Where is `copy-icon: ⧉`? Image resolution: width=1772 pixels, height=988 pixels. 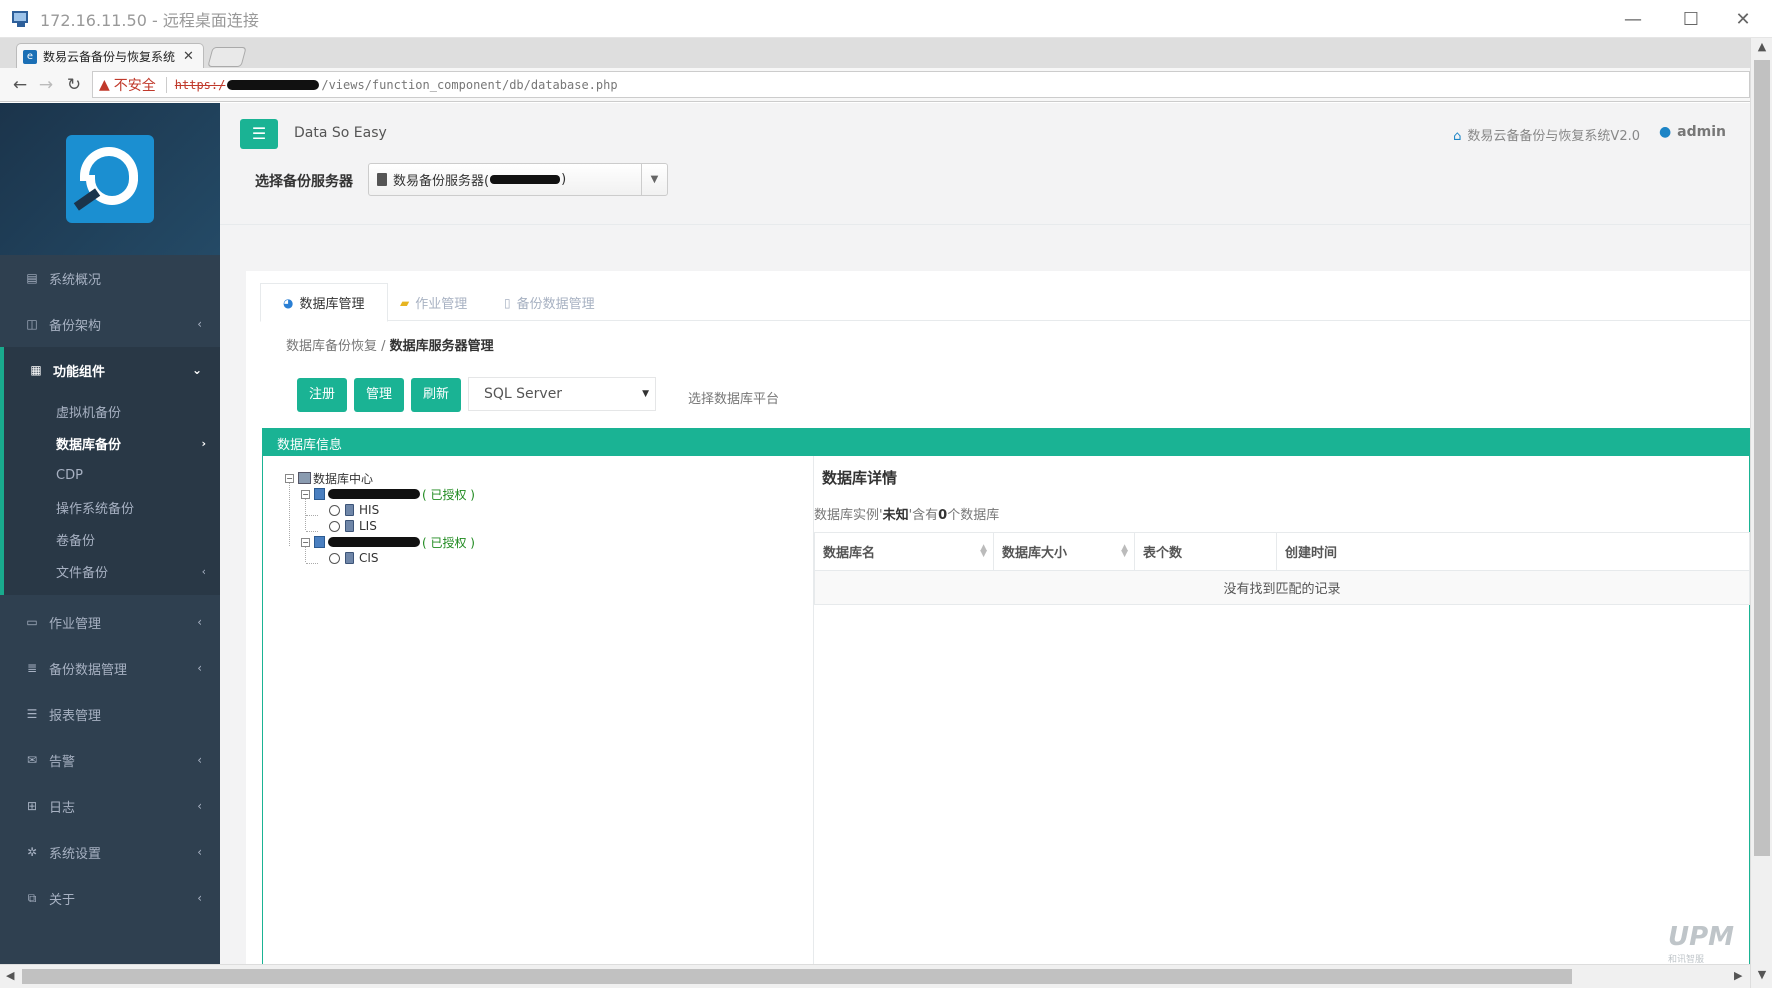 copy-icon: ⧉ is located at coordinates (32, 897).